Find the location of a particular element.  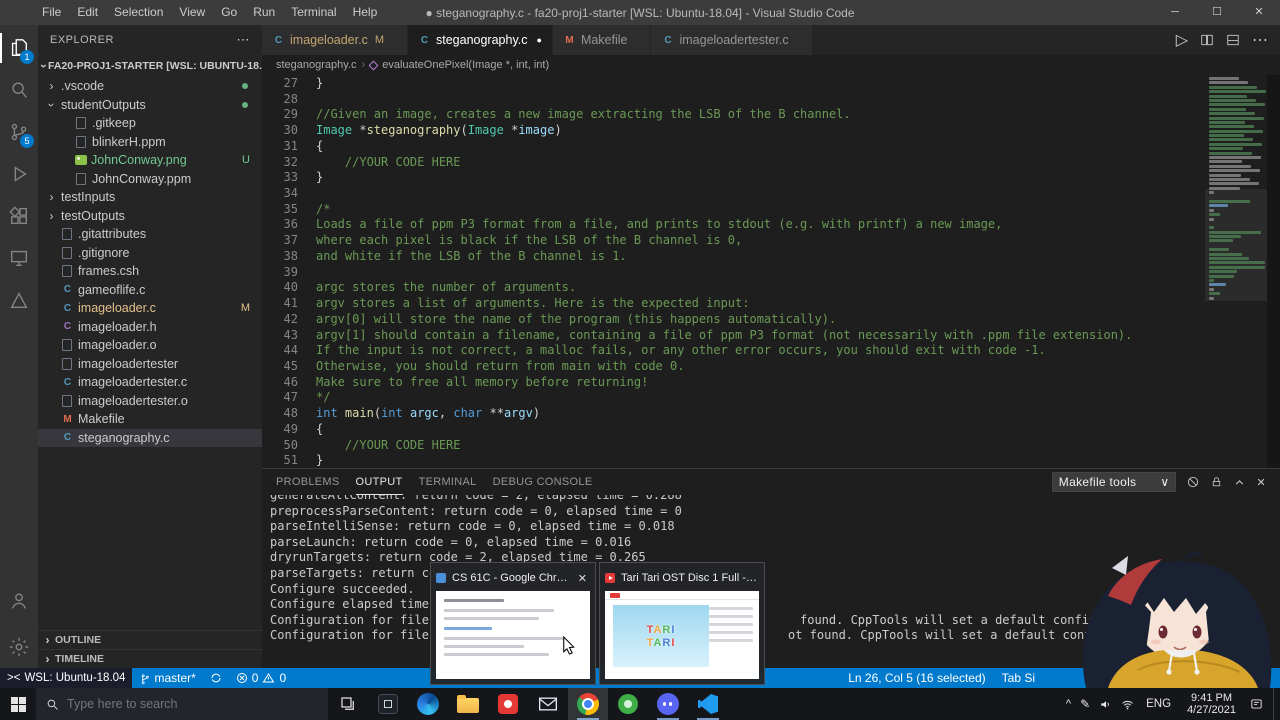

file-steganography.c: Csteganography.c is located at coordinates (150, 437).